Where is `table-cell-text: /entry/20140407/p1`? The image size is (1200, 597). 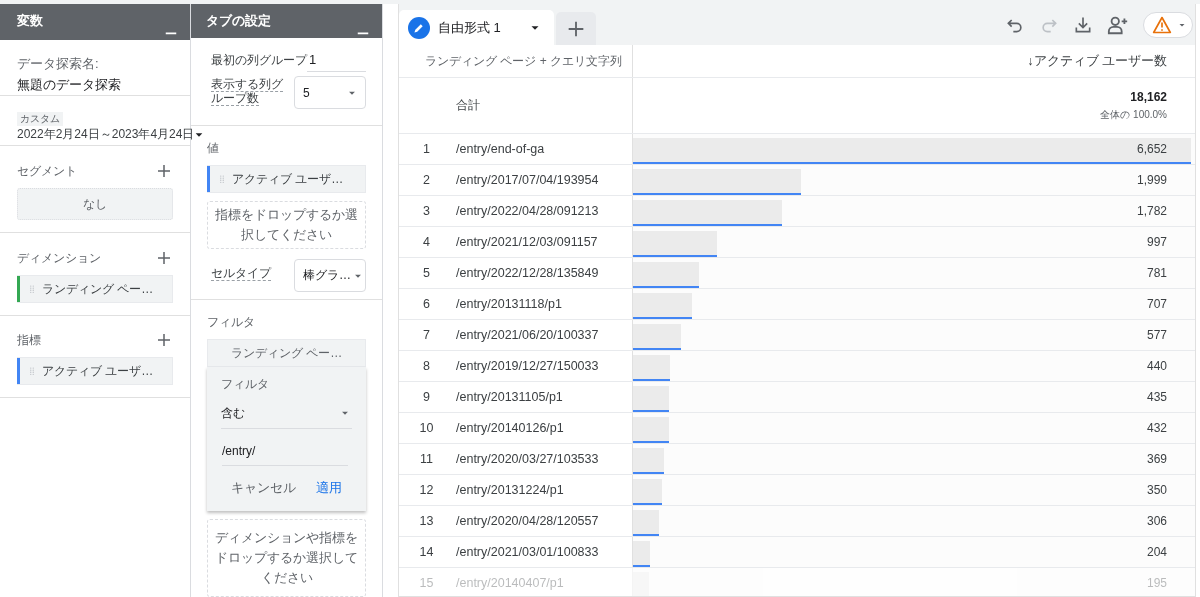
table-cell-text: /entry/20140407/p1 is located at coordinates (509, 583).